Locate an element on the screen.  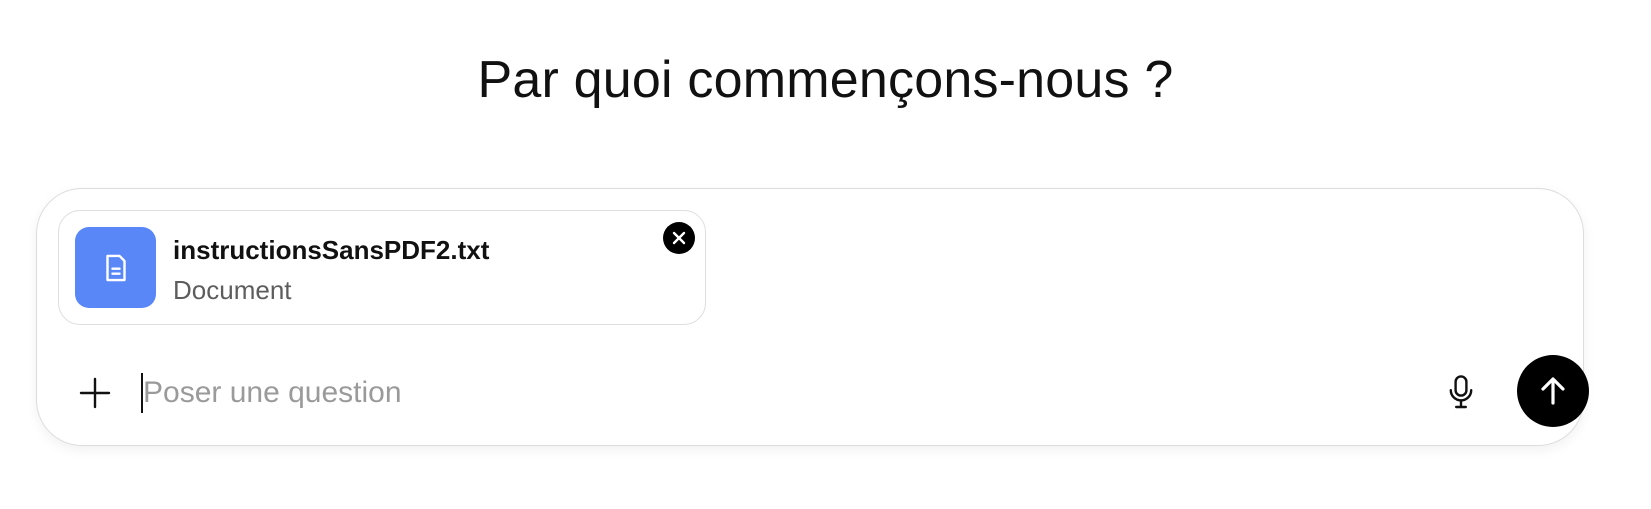
attachment-file-name: instructionsSansPDF2.txt is located at coordinates (331, 250).